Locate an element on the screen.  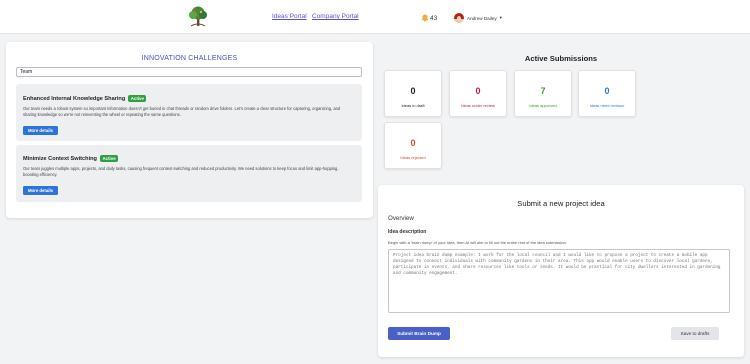
nav-company-portal: Company Portal is located at coordinates (335, 16).